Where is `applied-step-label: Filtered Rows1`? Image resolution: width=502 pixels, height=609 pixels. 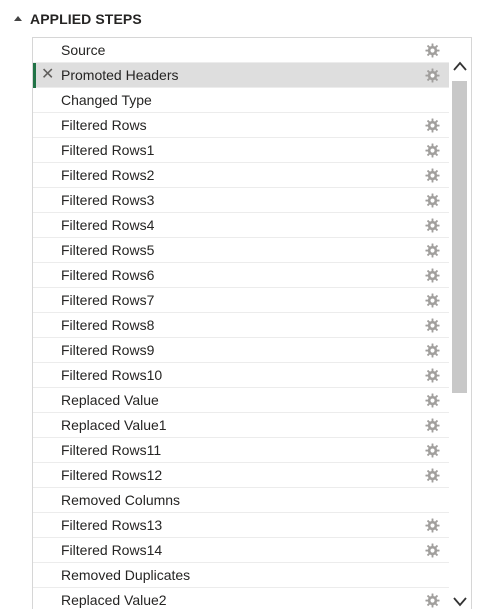
applied-step-label: Filtered Rows1 is located at coordinates (108, 150).